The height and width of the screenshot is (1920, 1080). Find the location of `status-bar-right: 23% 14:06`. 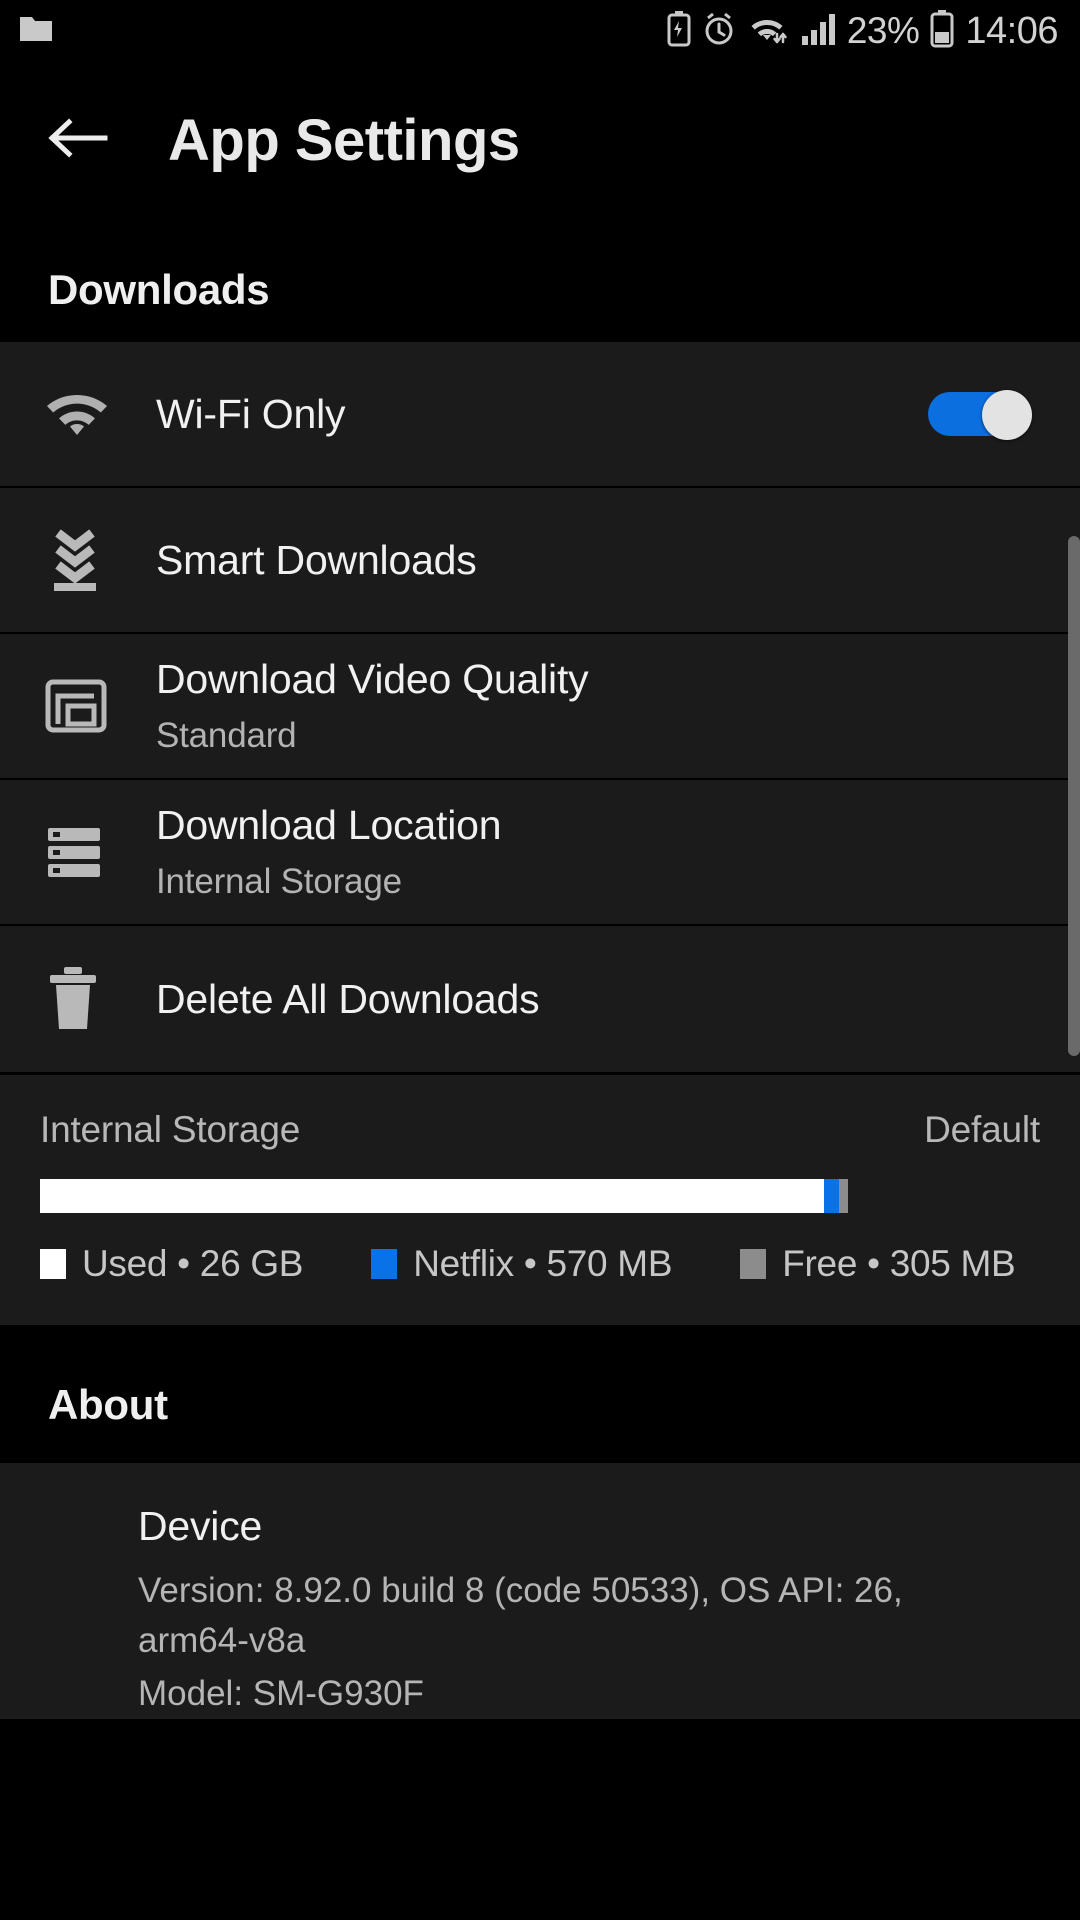

status-bar-right: 23% 14:06 is located at coordinates (873, 31).